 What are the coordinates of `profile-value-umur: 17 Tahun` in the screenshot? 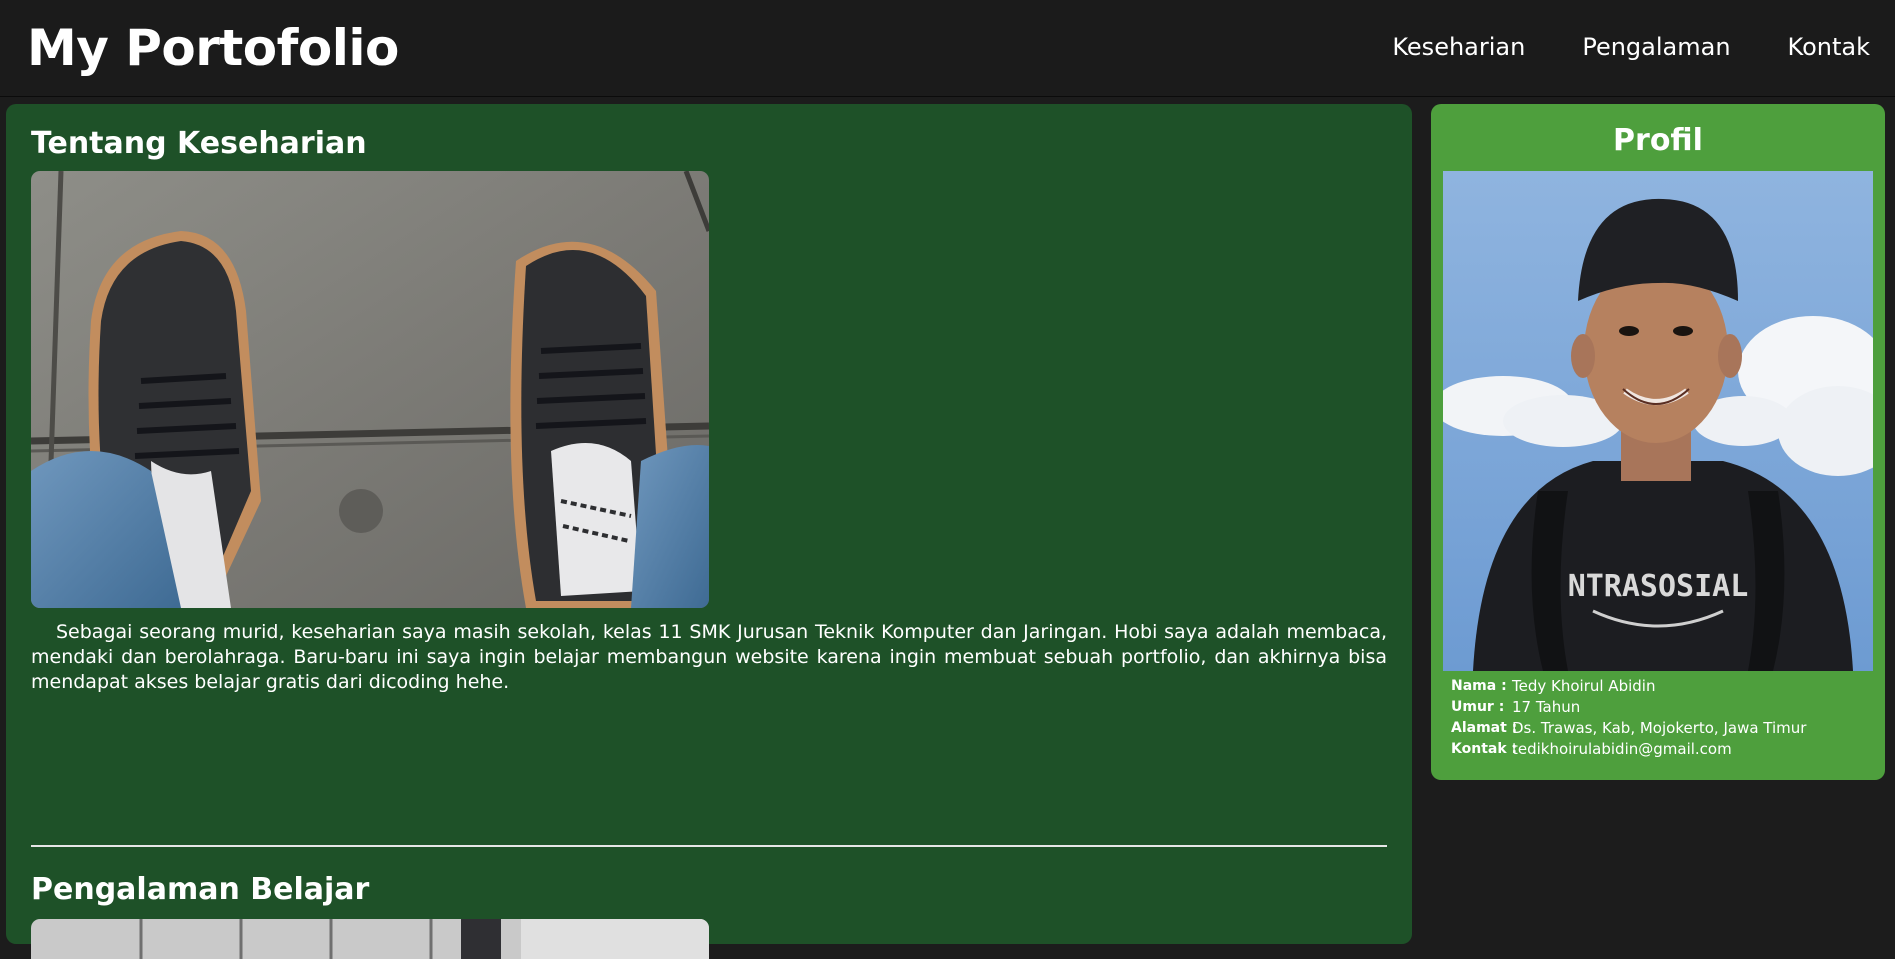 It's located at (1546, 707).